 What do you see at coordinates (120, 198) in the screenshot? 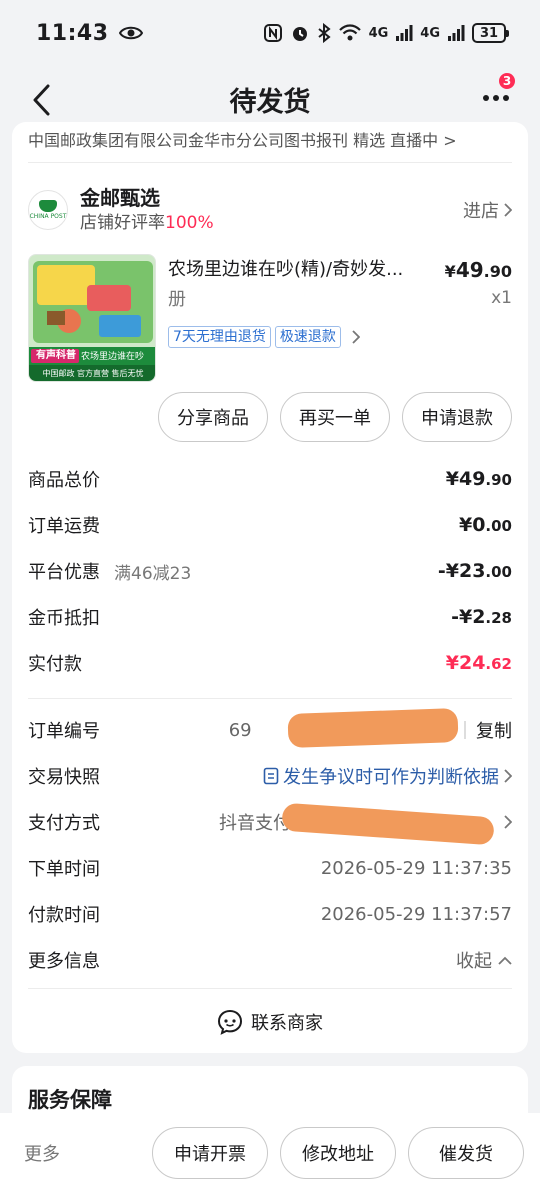
I see `shop-name: 金邮甄选` at bounding box center [120, 198].